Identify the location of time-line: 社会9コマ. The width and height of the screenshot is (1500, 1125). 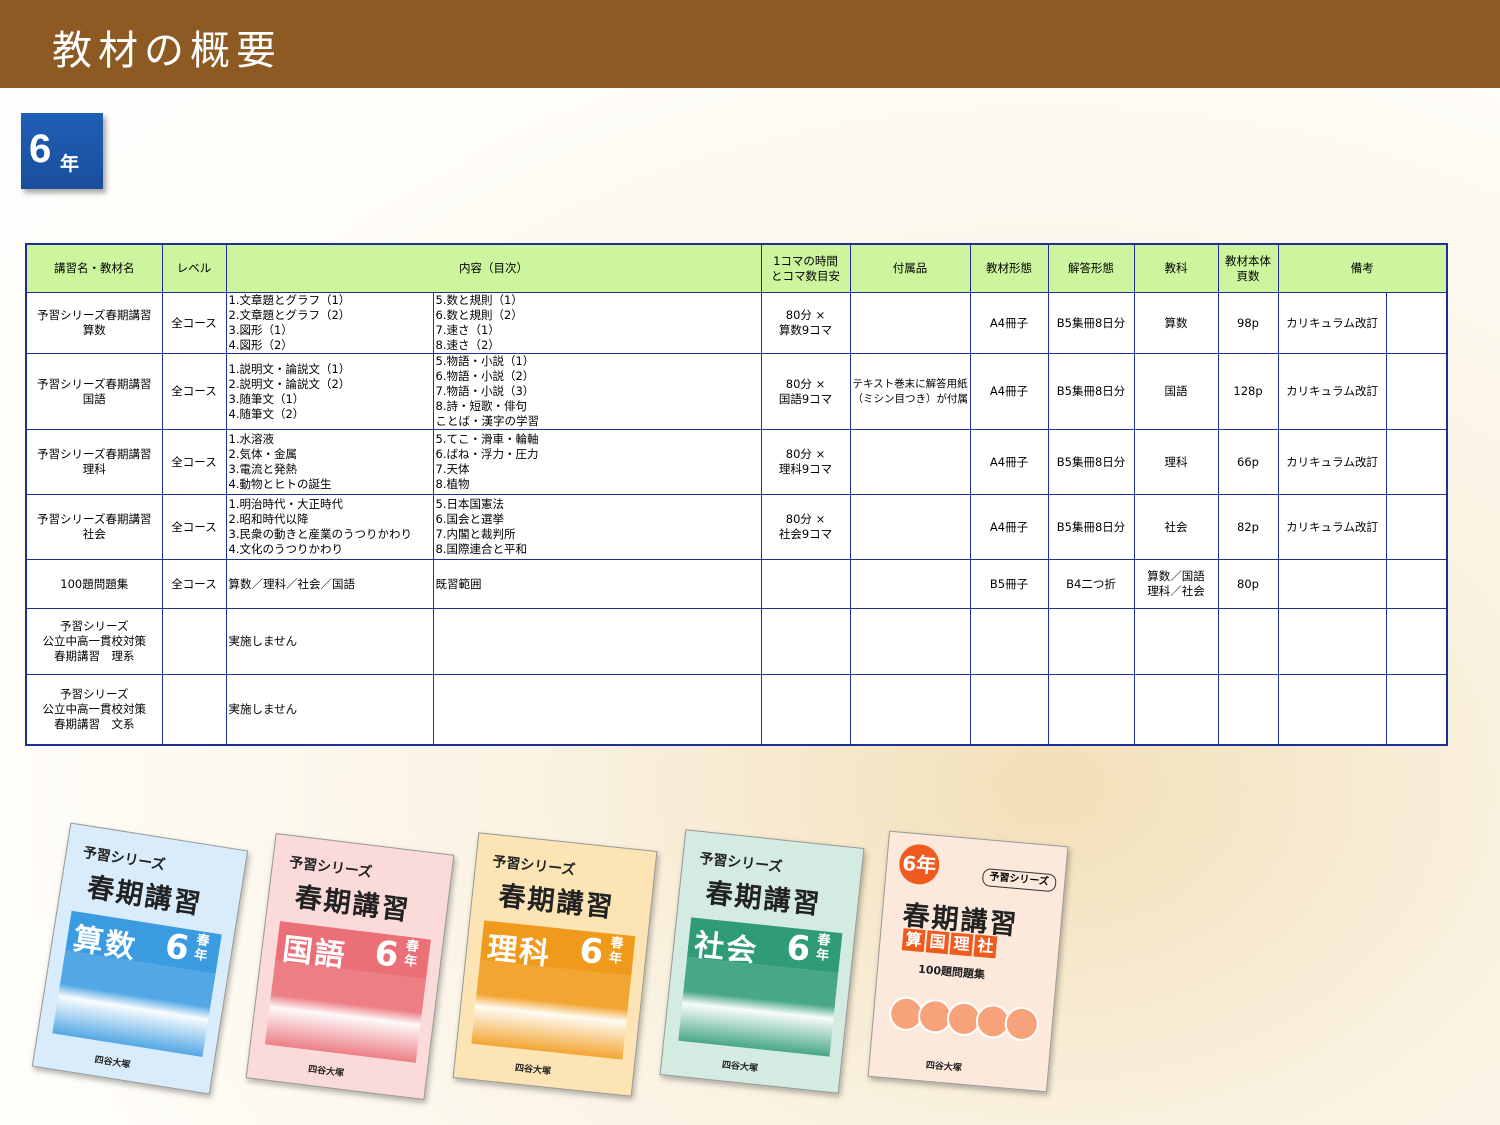
(805, 534).